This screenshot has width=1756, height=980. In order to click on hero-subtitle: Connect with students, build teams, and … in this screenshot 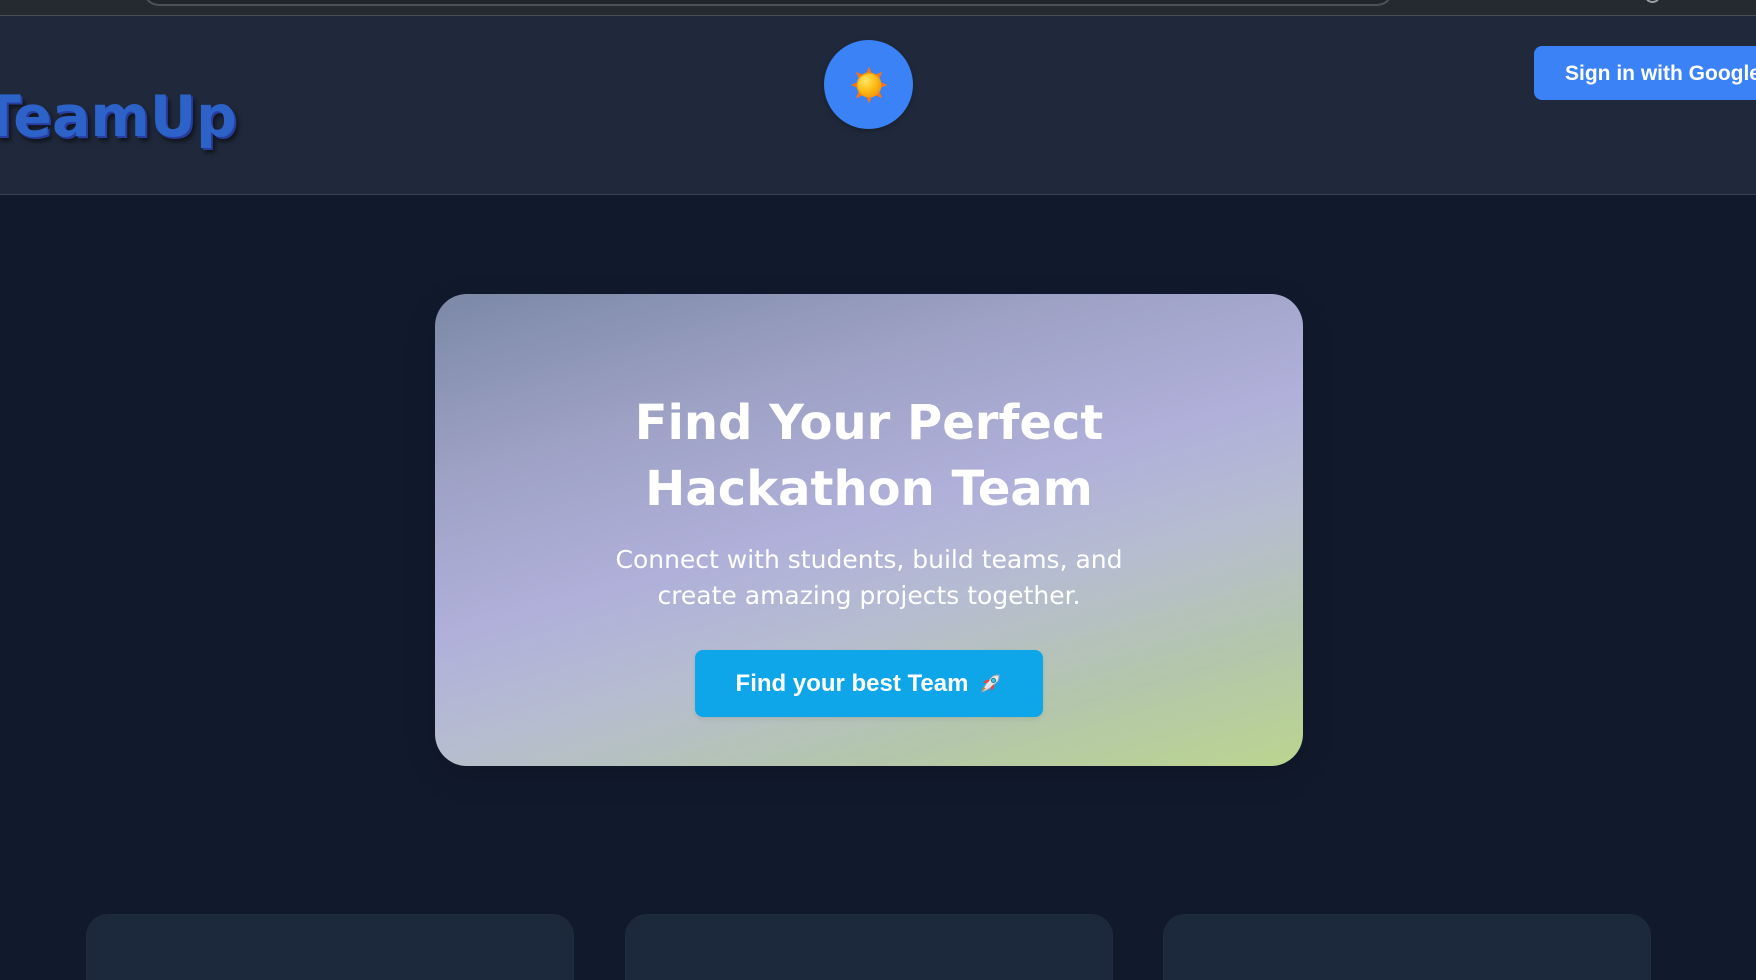, I will do `click(869, 577)`.